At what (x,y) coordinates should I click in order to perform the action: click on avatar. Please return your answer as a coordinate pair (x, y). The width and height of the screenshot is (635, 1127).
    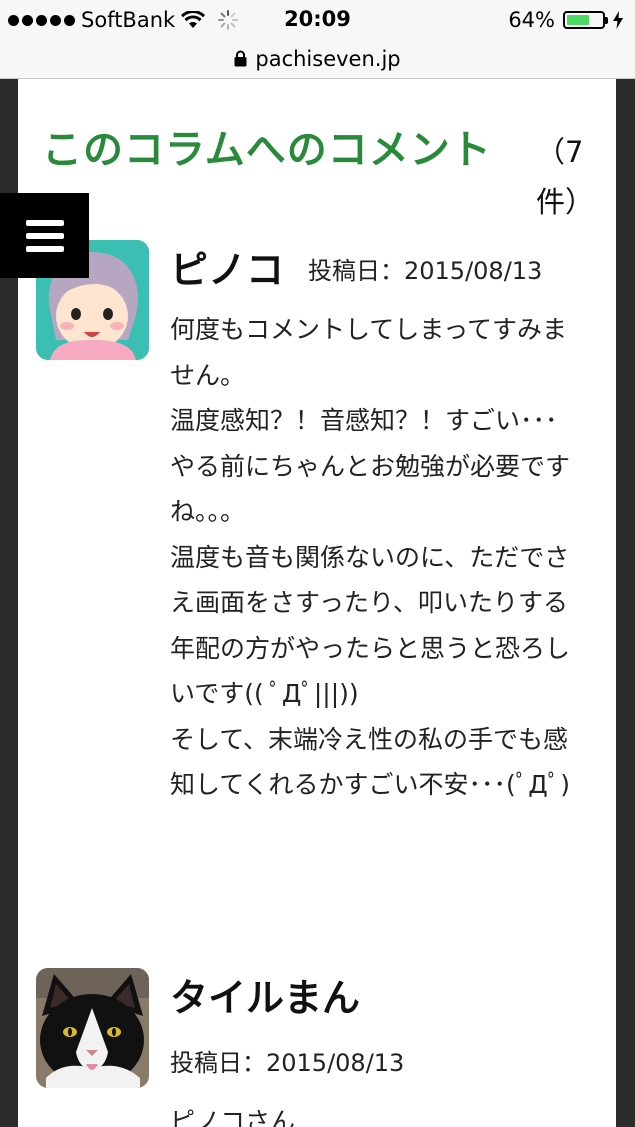
    Looking at the image, I should click on (92, 1028).